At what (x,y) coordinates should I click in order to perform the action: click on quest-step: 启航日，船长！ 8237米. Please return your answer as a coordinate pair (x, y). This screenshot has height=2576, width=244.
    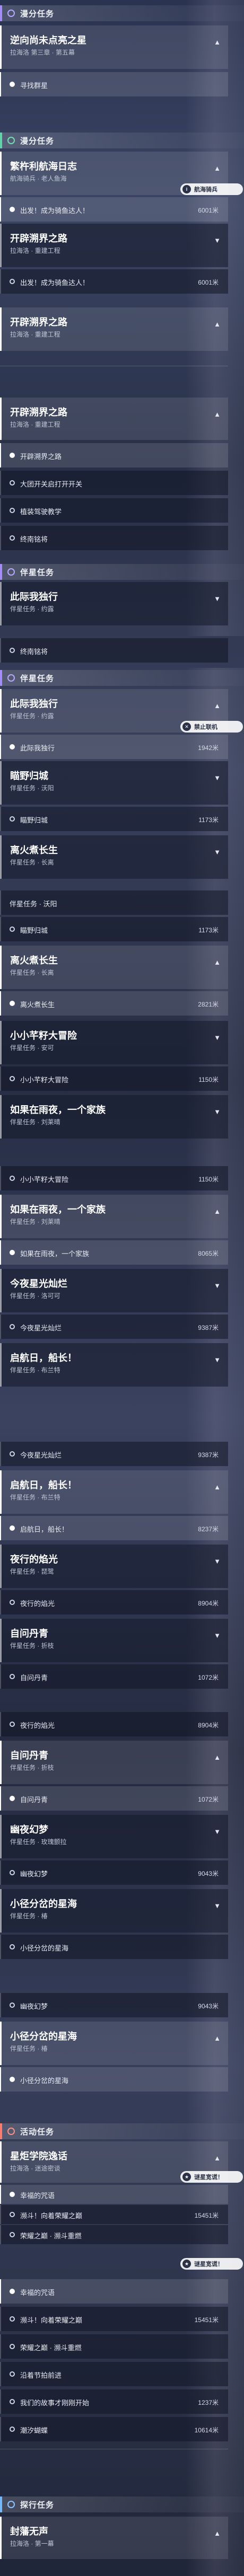
    Looking at the image, I should click on (114, 1528).